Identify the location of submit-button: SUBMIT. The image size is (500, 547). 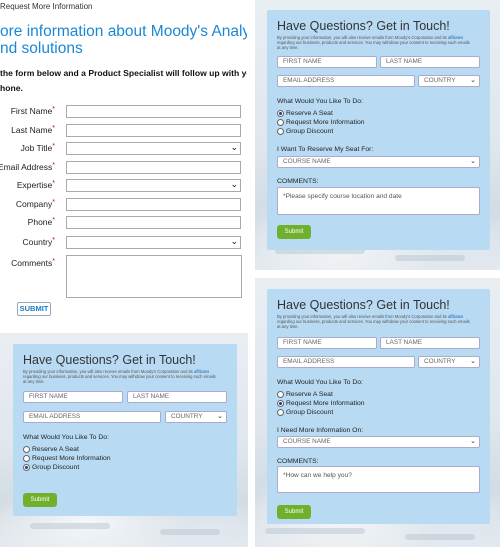
(34, 309).